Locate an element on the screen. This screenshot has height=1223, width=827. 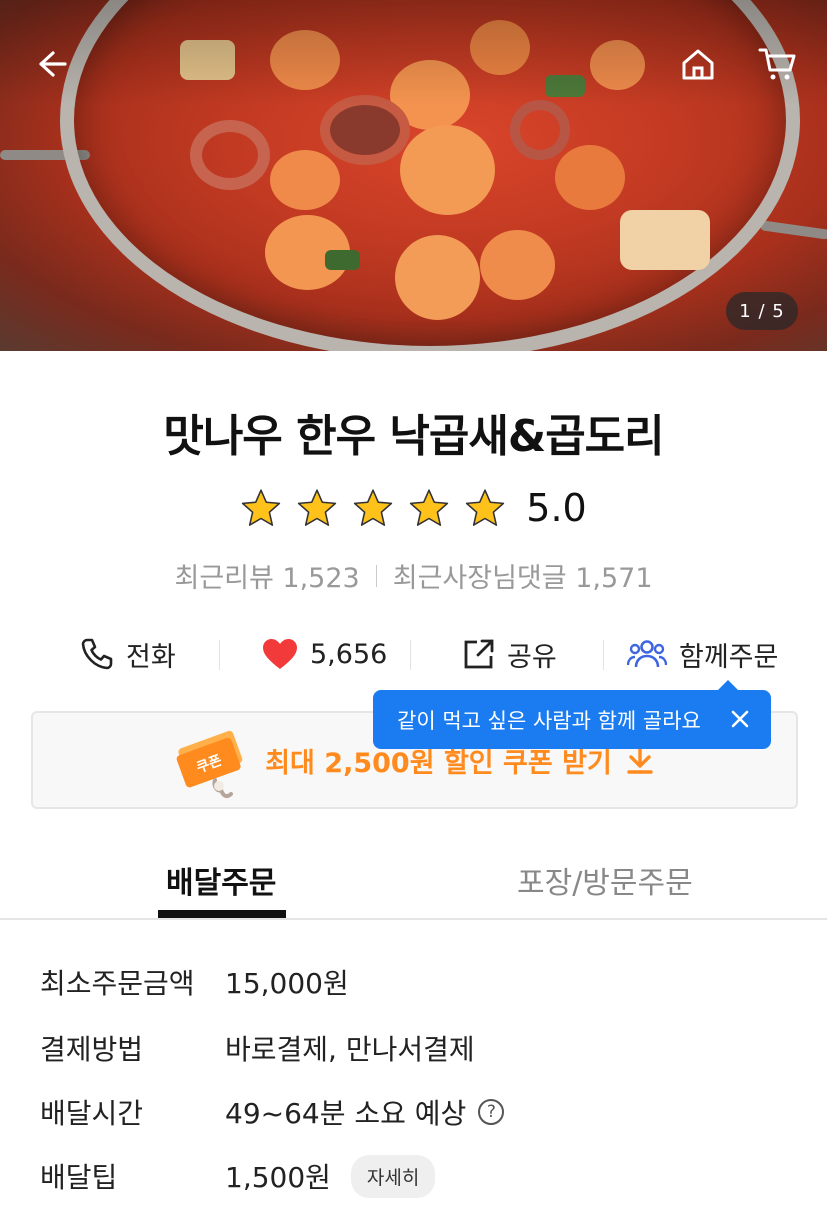
share-icon is located at coordinates (479, 654).